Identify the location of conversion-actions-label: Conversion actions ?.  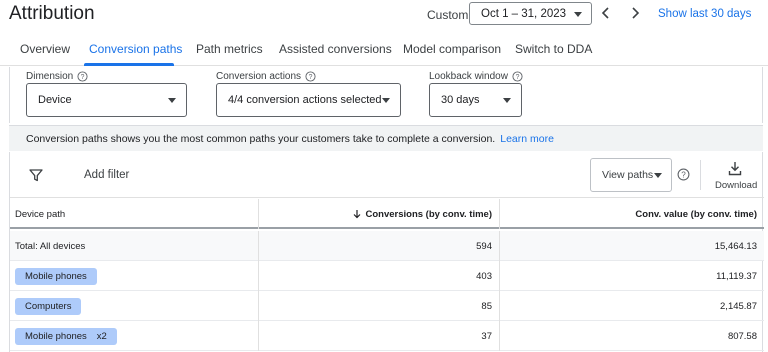
(266, 76).